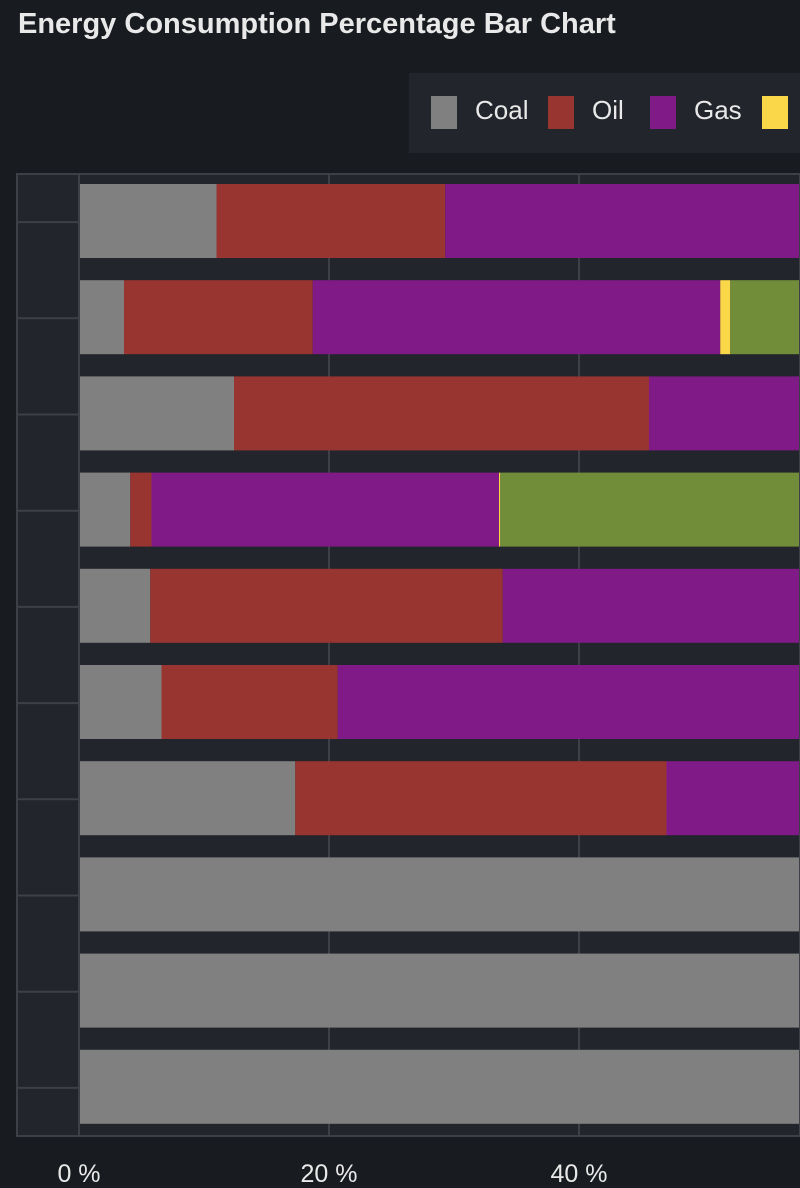 The image size is (800, 1188). What do you see at coordinates (579, 1174) in the screenshot?
I see `x-tick-label-2: 40 %` at bounding box center [579, 1174].